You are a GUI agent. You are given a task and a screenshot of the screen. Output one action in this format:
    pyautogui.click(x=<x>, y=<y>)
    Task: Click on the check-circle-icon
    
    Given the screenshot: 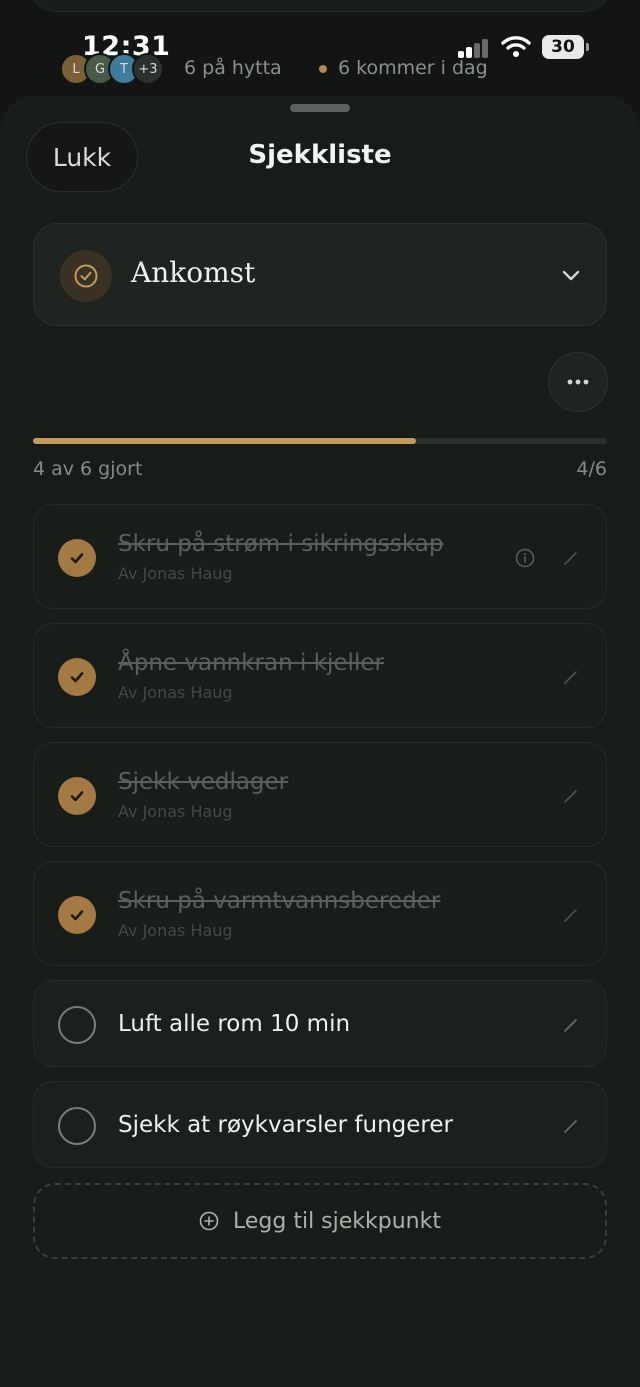 What is the action you would take?
    pyautogui.click(x=86, y=276)
    